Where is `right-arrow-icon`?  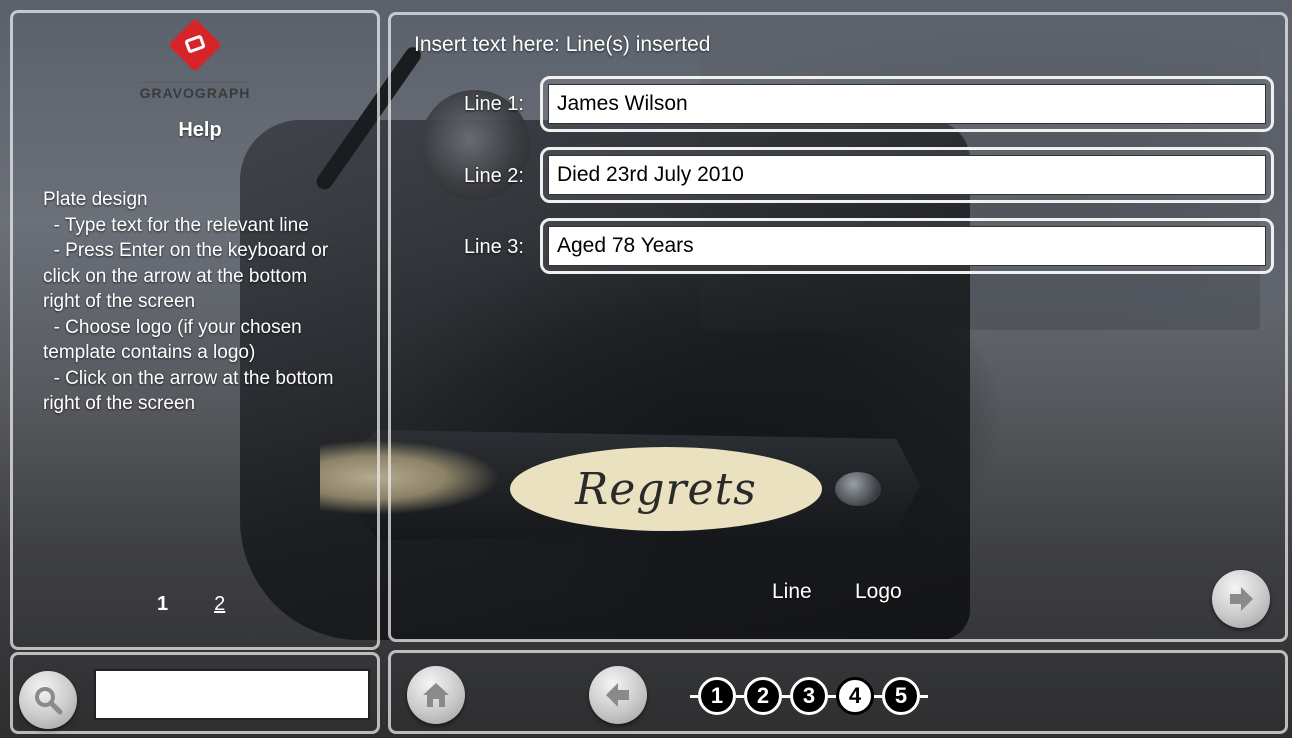
right-arrow-icon is located at coordinates (1241, 599).